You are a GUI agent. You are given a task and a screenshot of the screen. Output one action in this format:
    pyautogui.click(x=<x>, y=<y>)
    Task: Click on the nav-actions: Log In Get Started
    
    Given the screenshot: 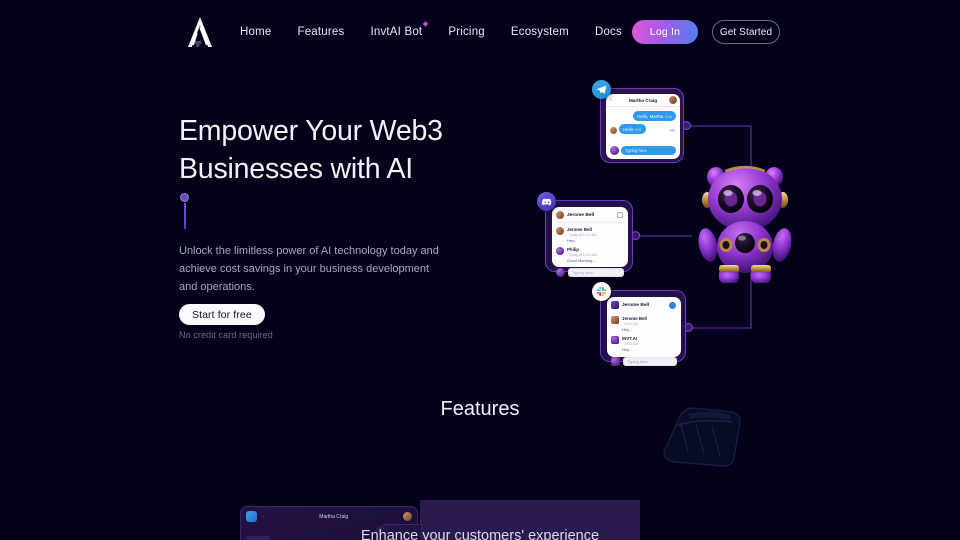 What is the action you would take?
    pyautogui.click(x=706, y=32)
    